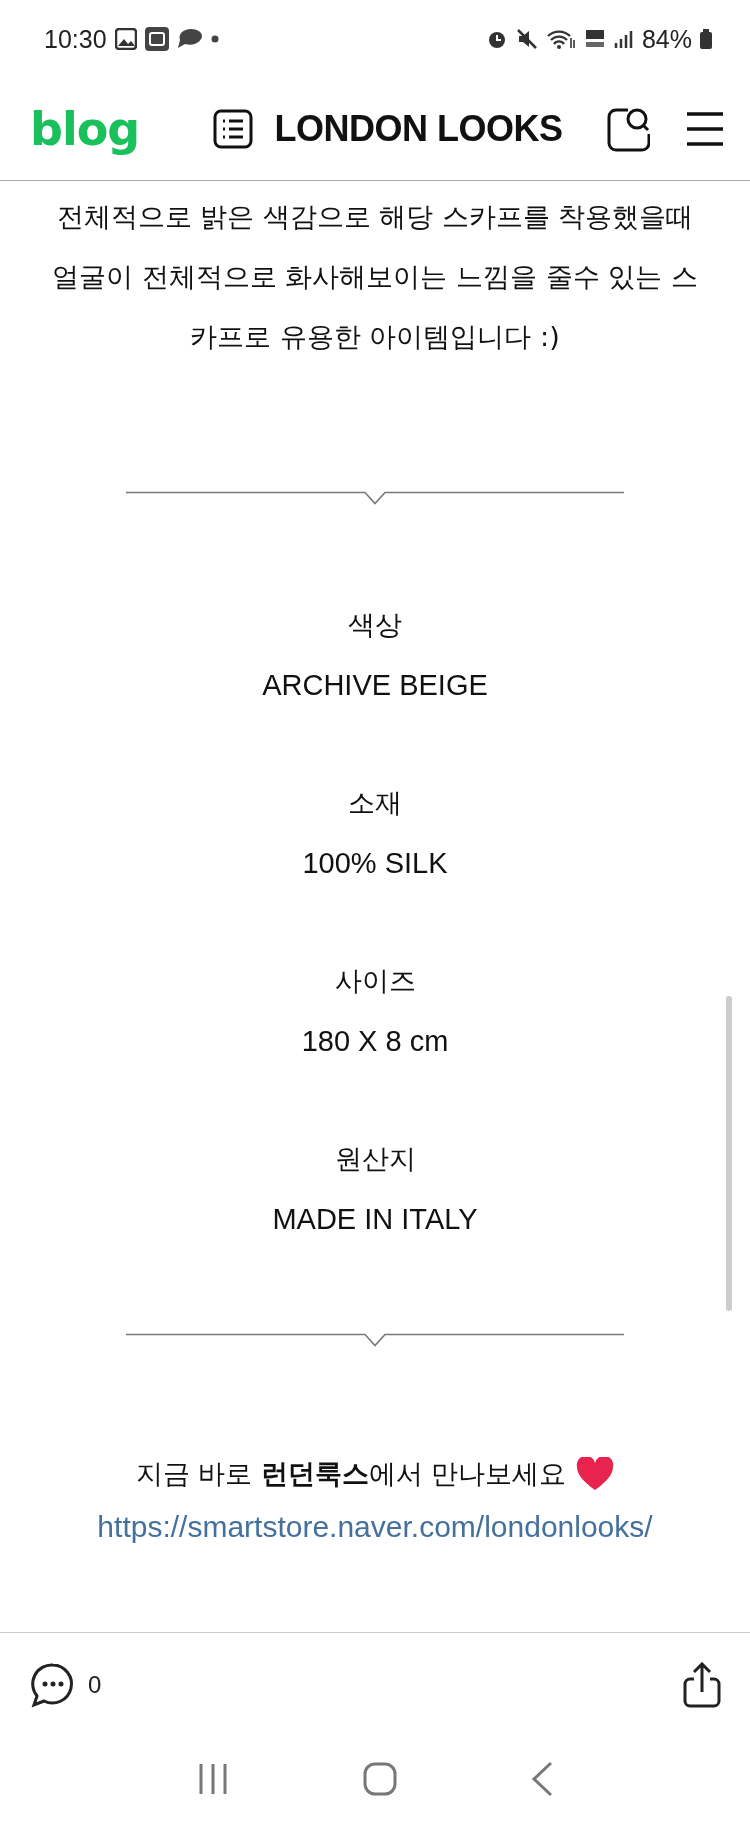 The width and height of the screenshot is (750, 1834). What do you see at coordinates (623, 39) in the screenshot?
I see `signal-icon` at bounding box center [623, 39].